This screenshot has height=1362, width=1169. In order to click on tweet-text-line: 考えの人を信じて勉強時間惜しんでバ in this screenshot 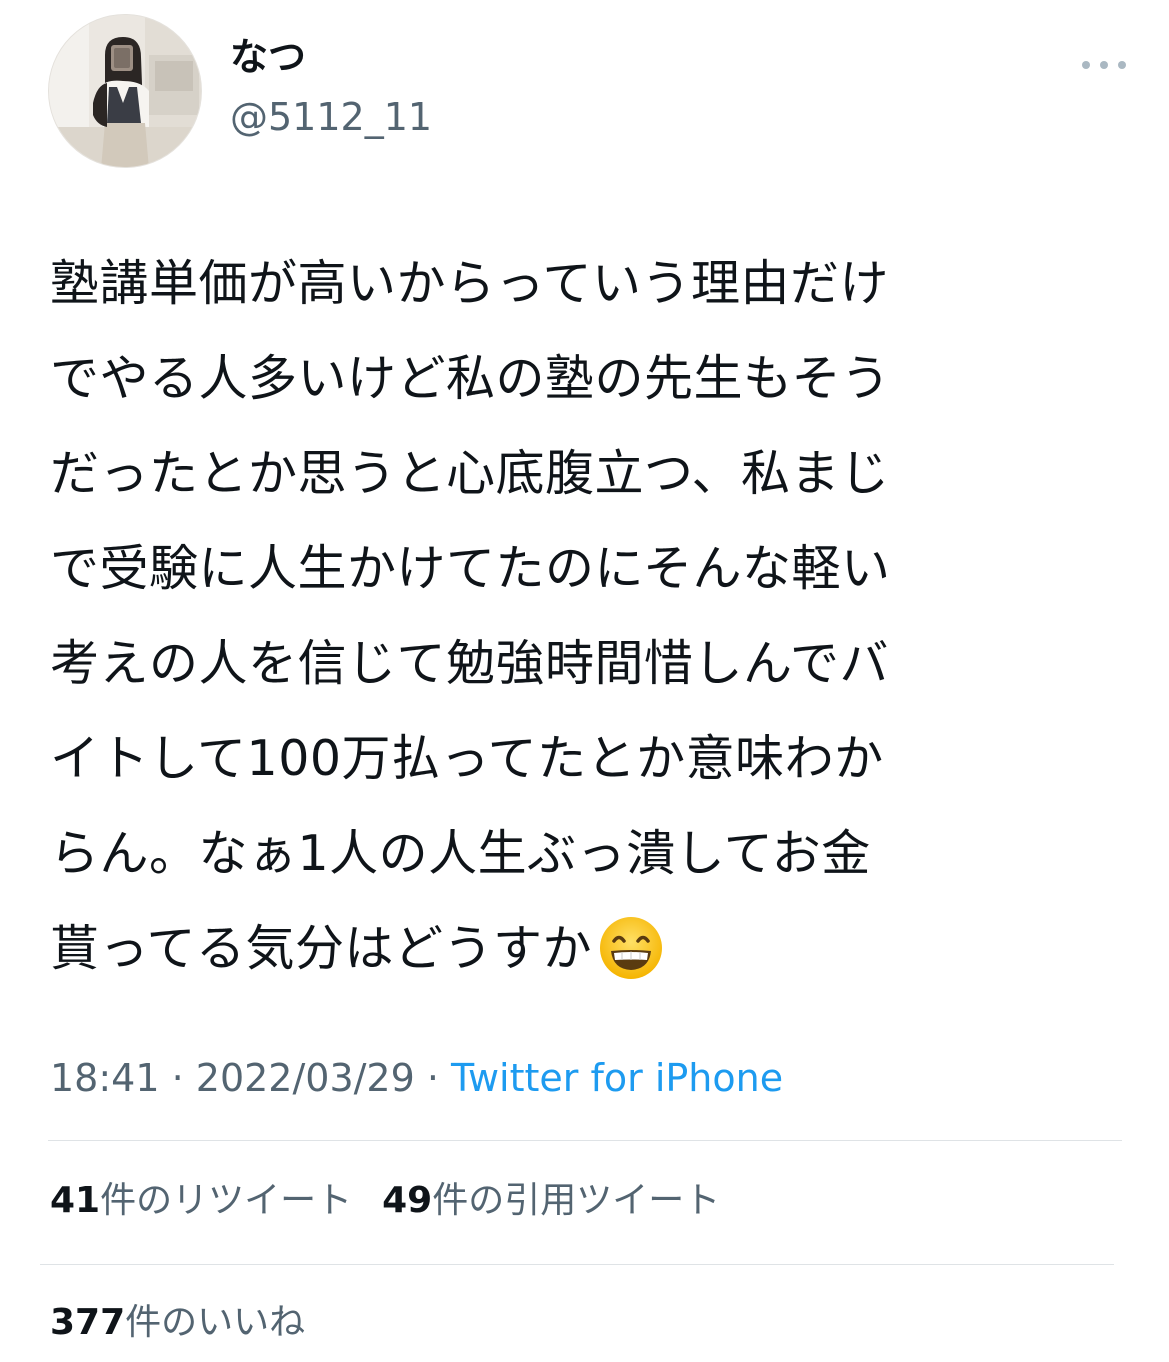, I will do `click(470, 663)`.